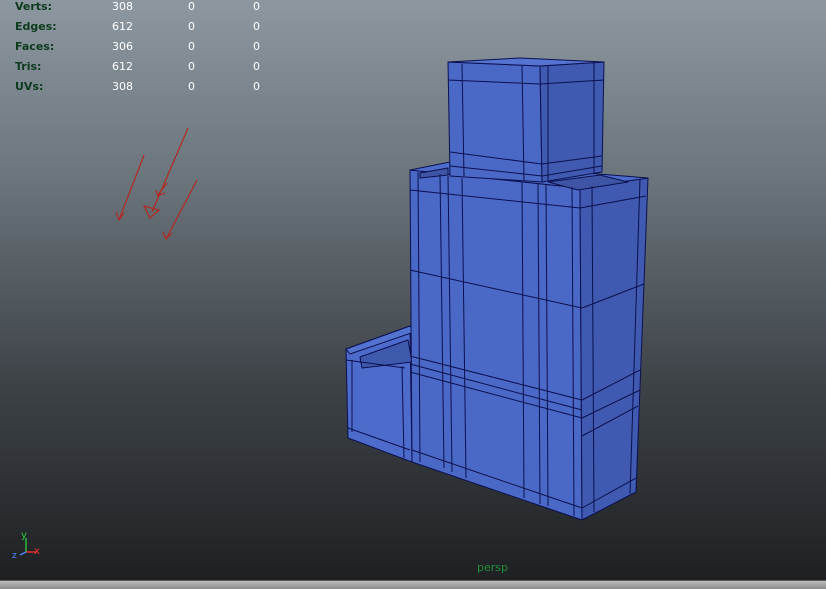 This screenshot has height=589, width=826. Describe the element at coordinates (14, 556) in the screenshot. I see `axis-z-label: z` at that location.